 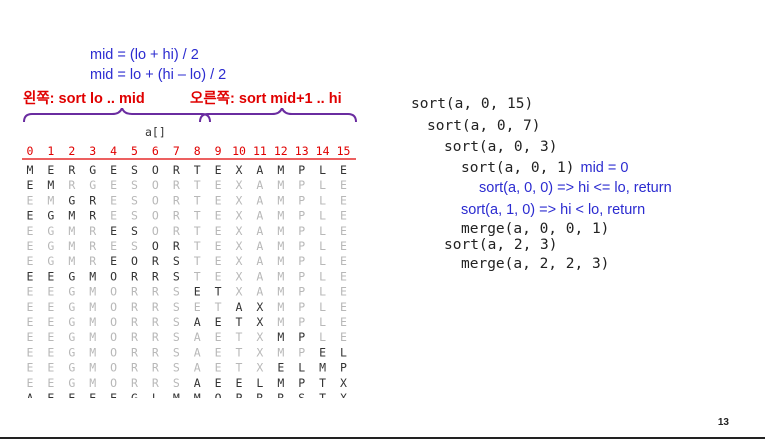 What do you see at coordinates (266, 99) in the screenshot?
I see `right-half-label: 오른쪽: sort mid+1 .. hi` at bounding box center [266, 99].